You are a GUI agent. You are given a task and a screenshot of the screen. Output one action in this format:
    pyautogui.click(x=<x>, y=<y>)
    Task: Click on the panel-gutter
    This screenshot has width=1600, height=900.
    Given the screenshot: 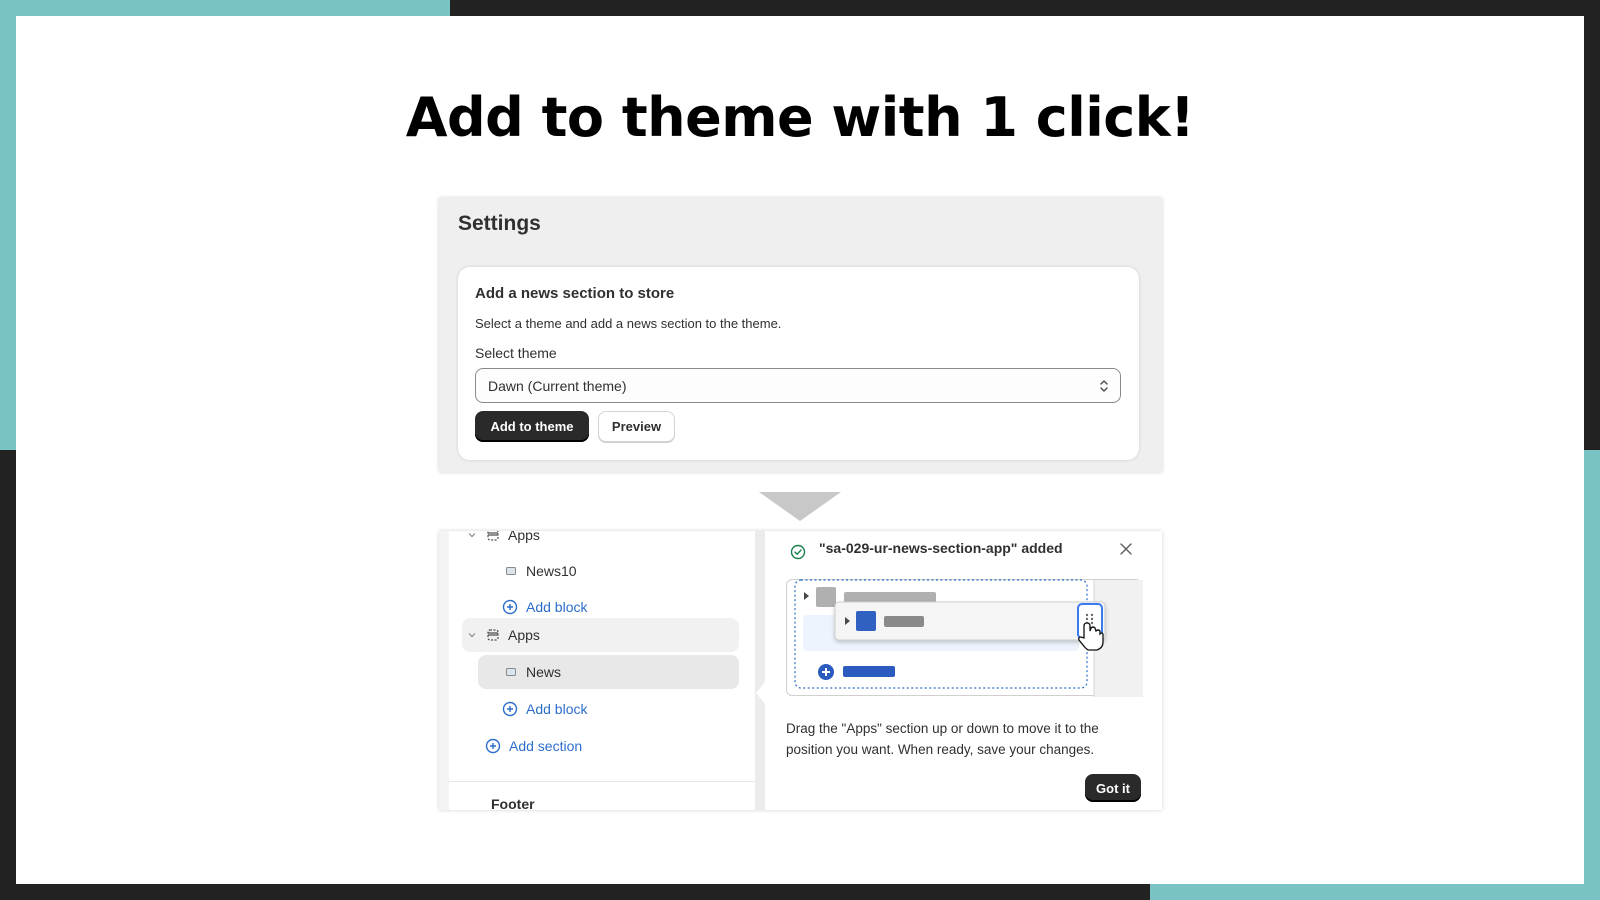 What is the action you would take?
    pyautogui.click(x=760, y=670)
    